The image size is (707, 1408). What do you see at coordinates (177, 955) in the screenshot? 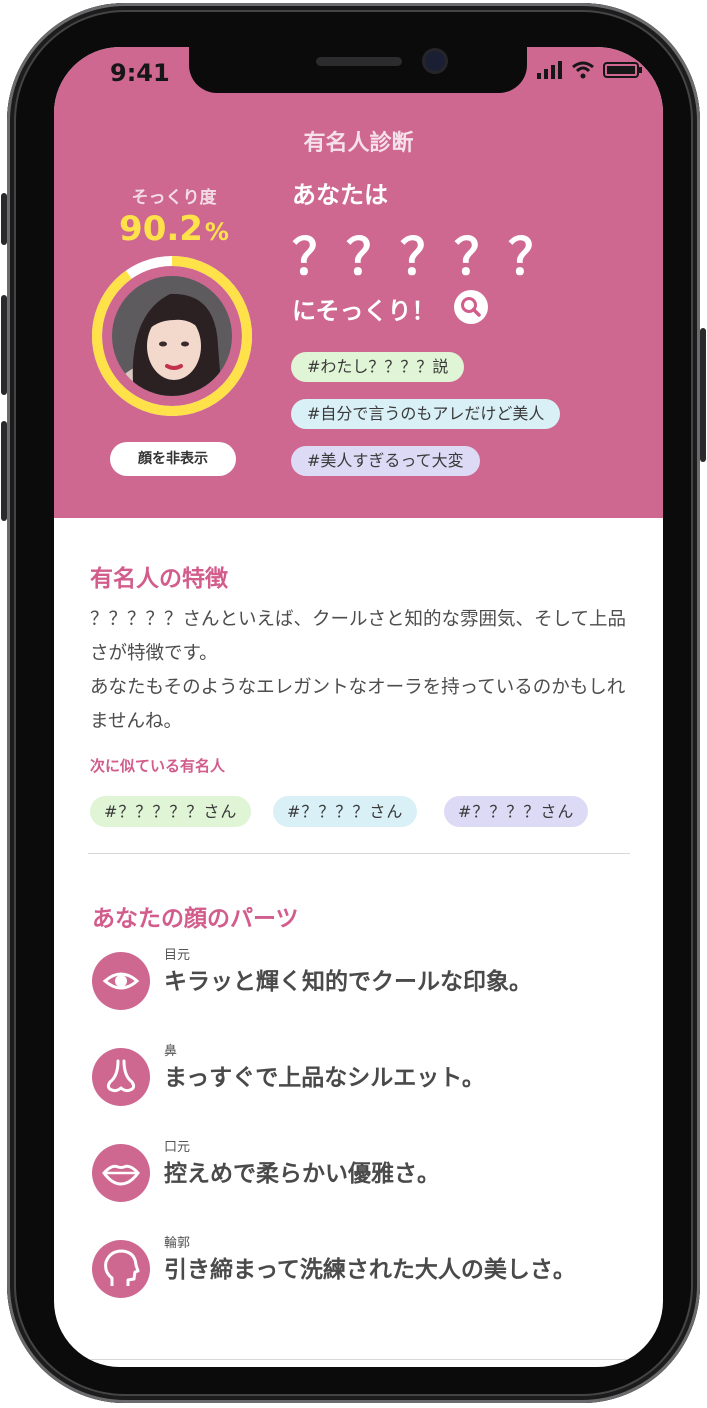
I see `part-label: 目元` at bounding box center [177, 955].